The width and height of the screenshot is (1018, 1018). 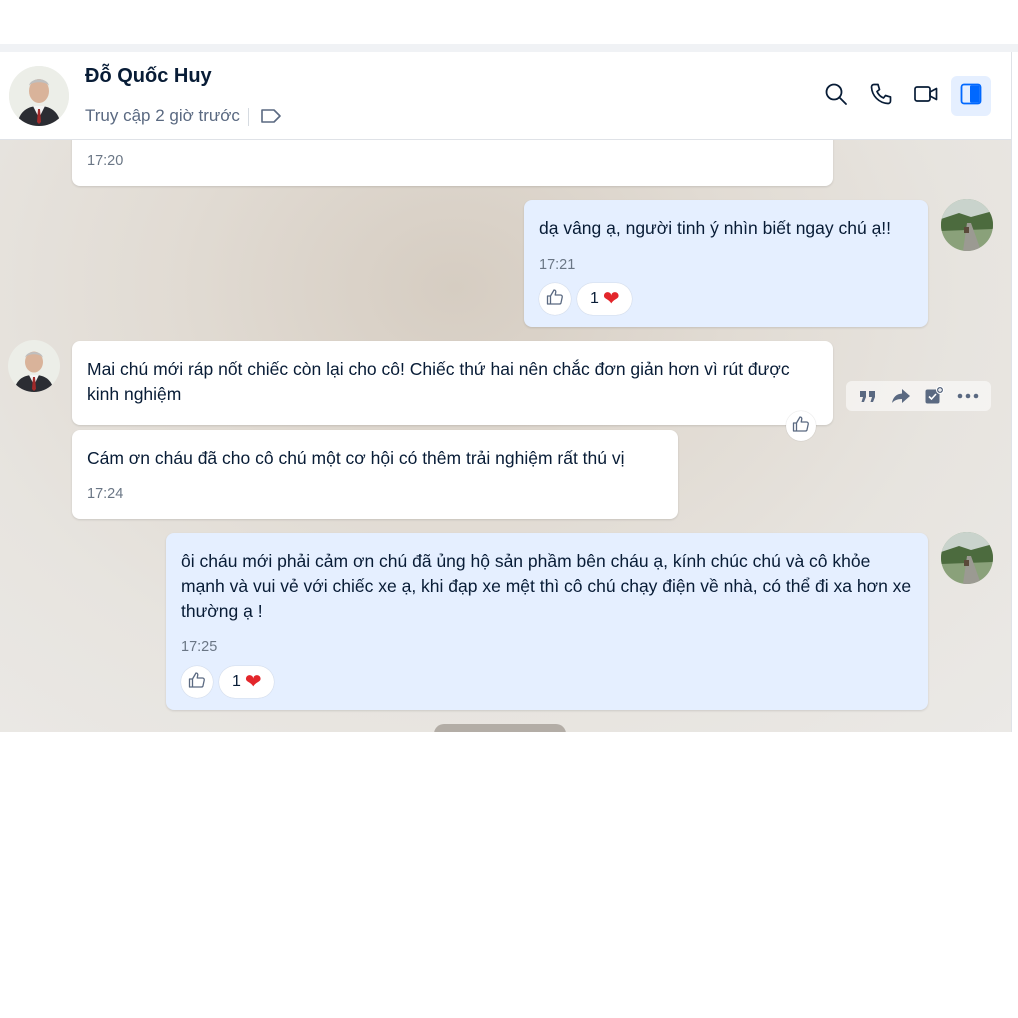 I want to click on panel-divider, so click(x=1011, y=392).